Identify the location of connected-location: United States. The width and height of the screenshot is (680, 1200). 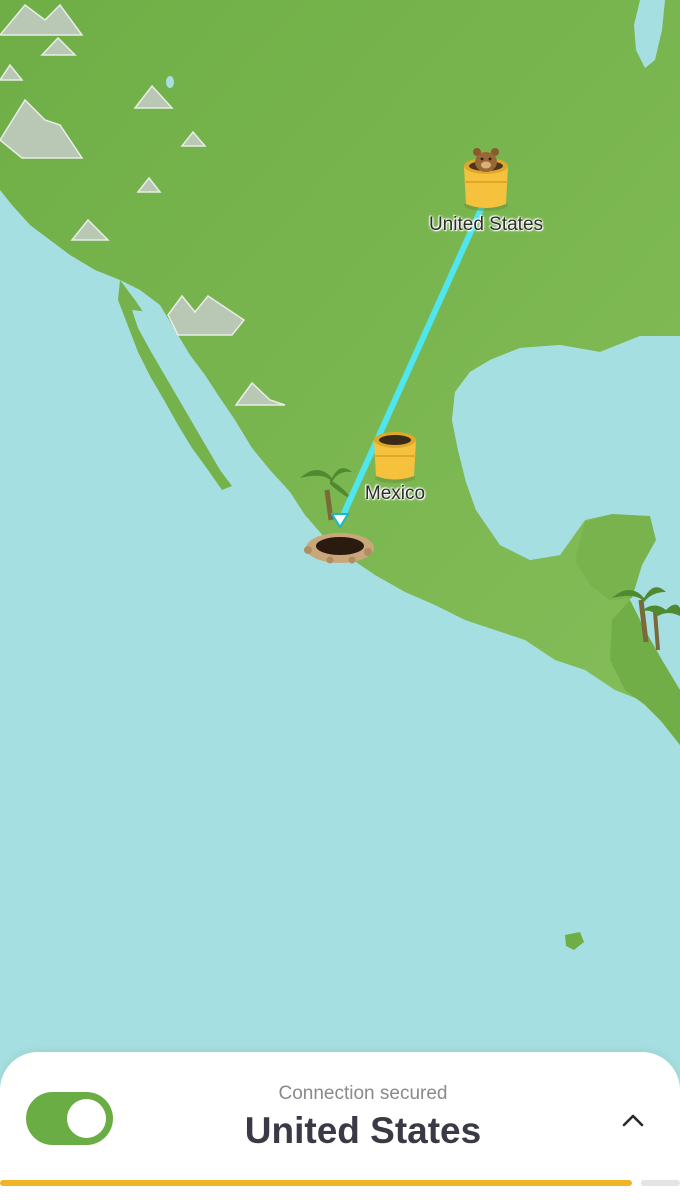
(340, 1131).